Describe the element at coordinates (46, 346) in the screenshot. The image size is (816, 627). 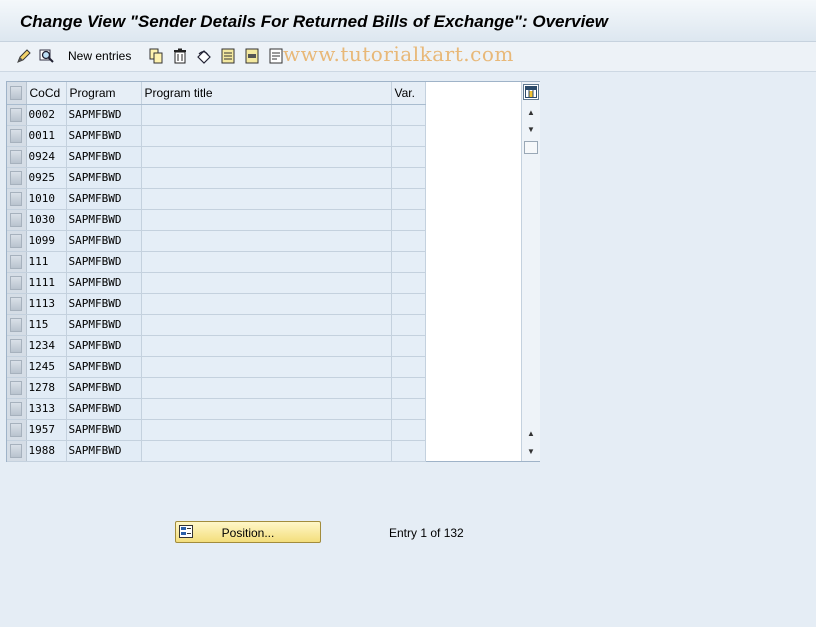
I see `cell-cocd: 1234` at that location.